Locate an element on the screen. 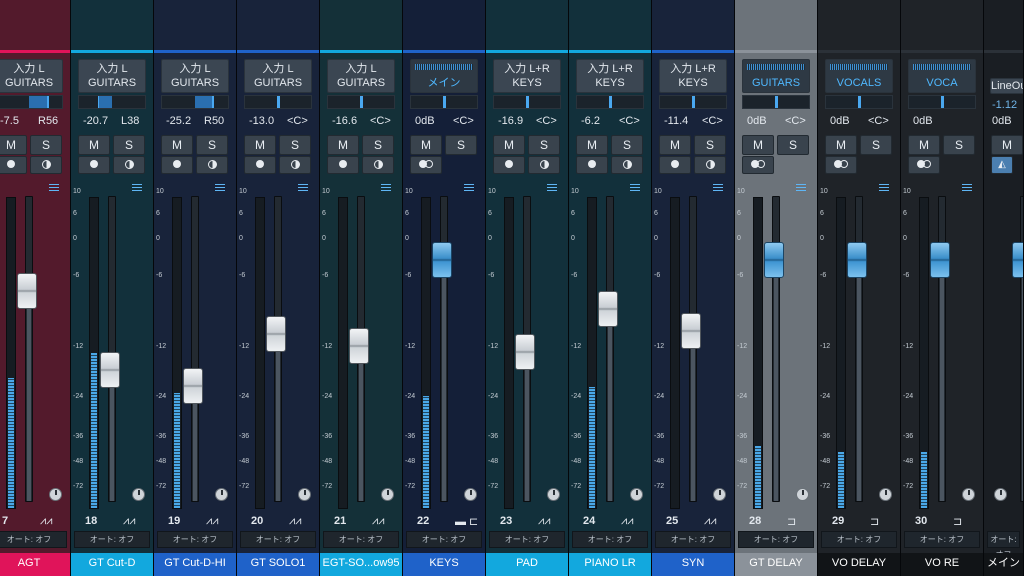  channel-name: KEYS is located at coordinates (444, 564).